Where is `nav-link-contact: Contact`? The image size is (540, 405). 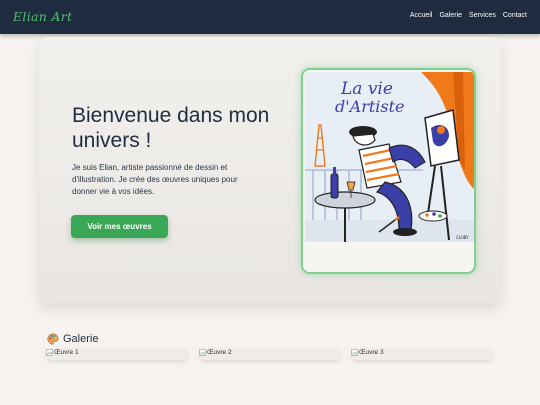
nav-link-contact: Contact is located at coordinates (515, 15).